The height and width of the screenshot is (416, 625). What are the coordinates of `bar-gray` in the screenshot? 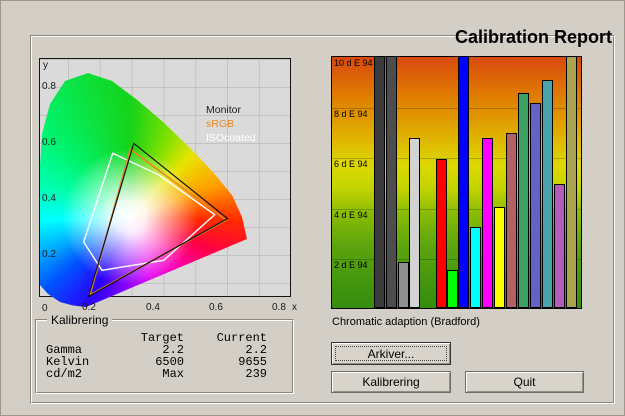 It's located at (403, 285).